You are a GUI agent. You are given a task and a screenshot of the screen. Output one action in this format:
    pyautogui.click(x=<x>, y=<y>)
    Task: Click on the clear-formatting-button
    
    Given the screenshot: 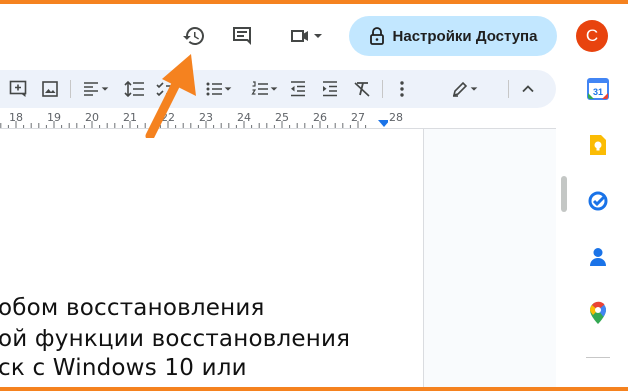 What is the action you would take?
    pyautogui.click(x=362, y=89)
    